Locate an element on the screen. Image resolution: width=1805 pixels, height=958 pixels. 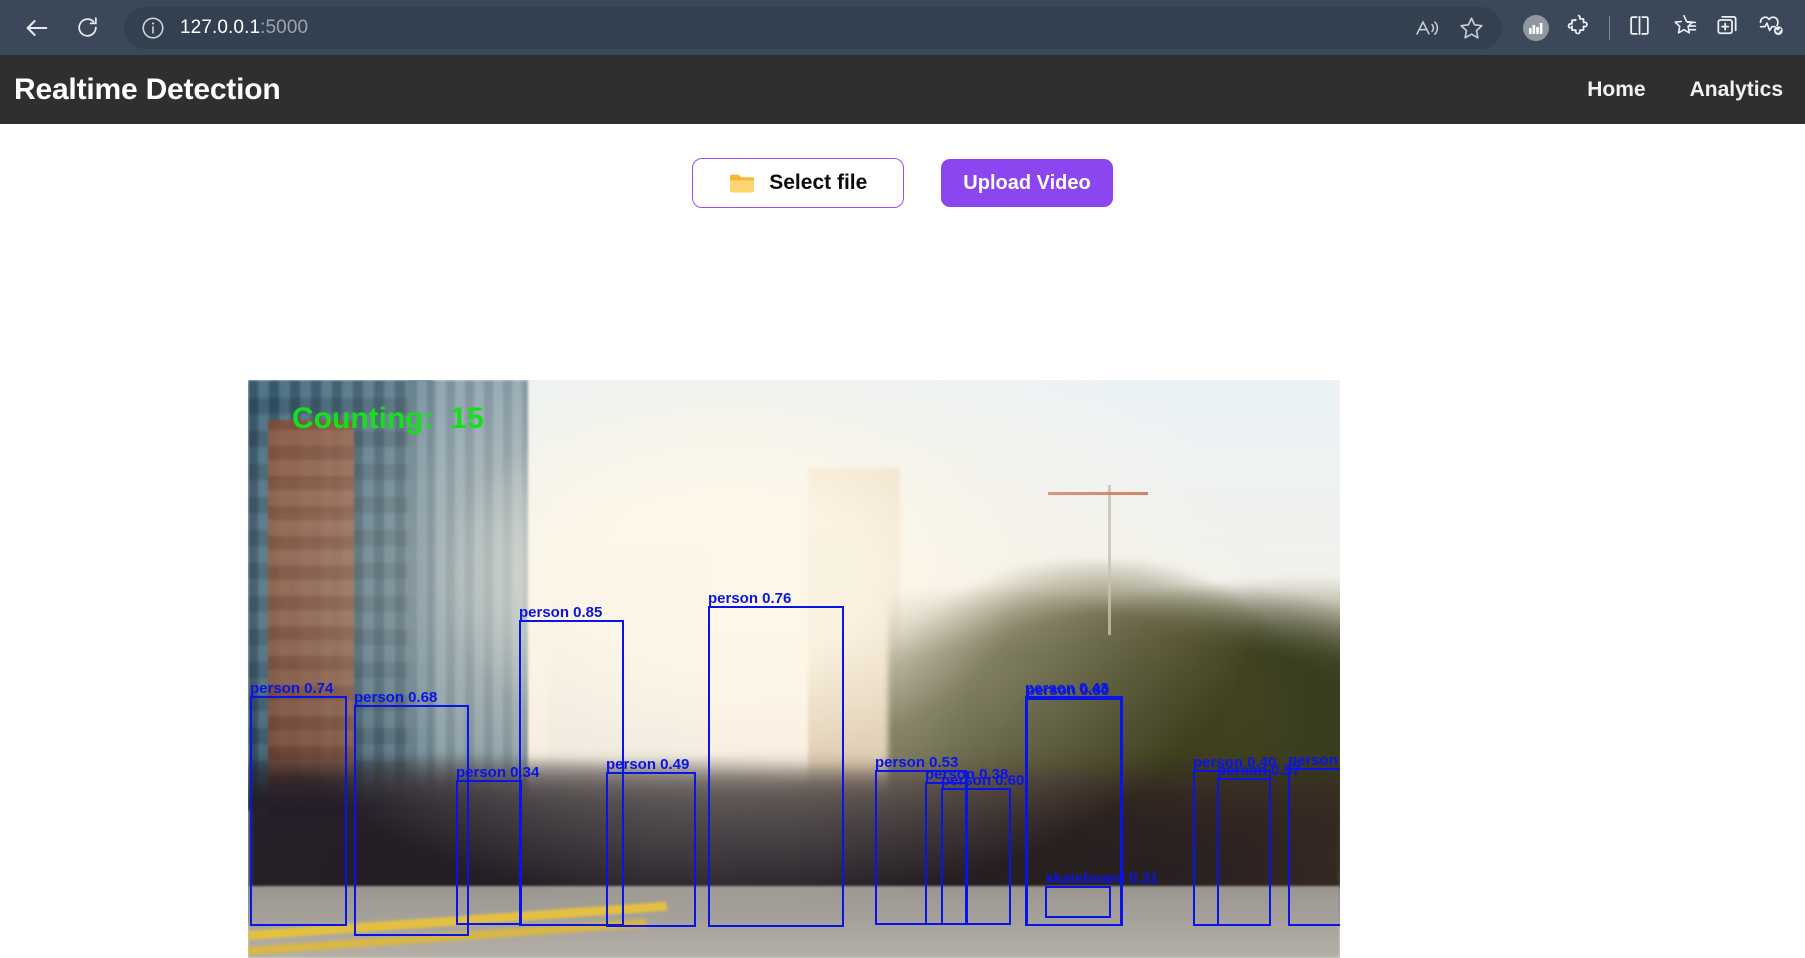
detection-label: person 0.49 is located at coordinates (648, 764).